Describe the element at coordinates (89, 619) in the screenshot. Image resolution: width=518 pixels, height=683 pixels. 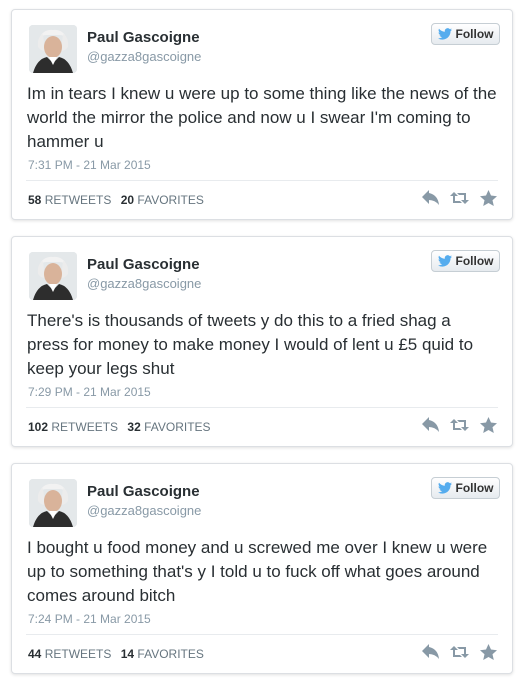
I see `timestamp: 7:24 PM - 21 Mar 2015` at that location.